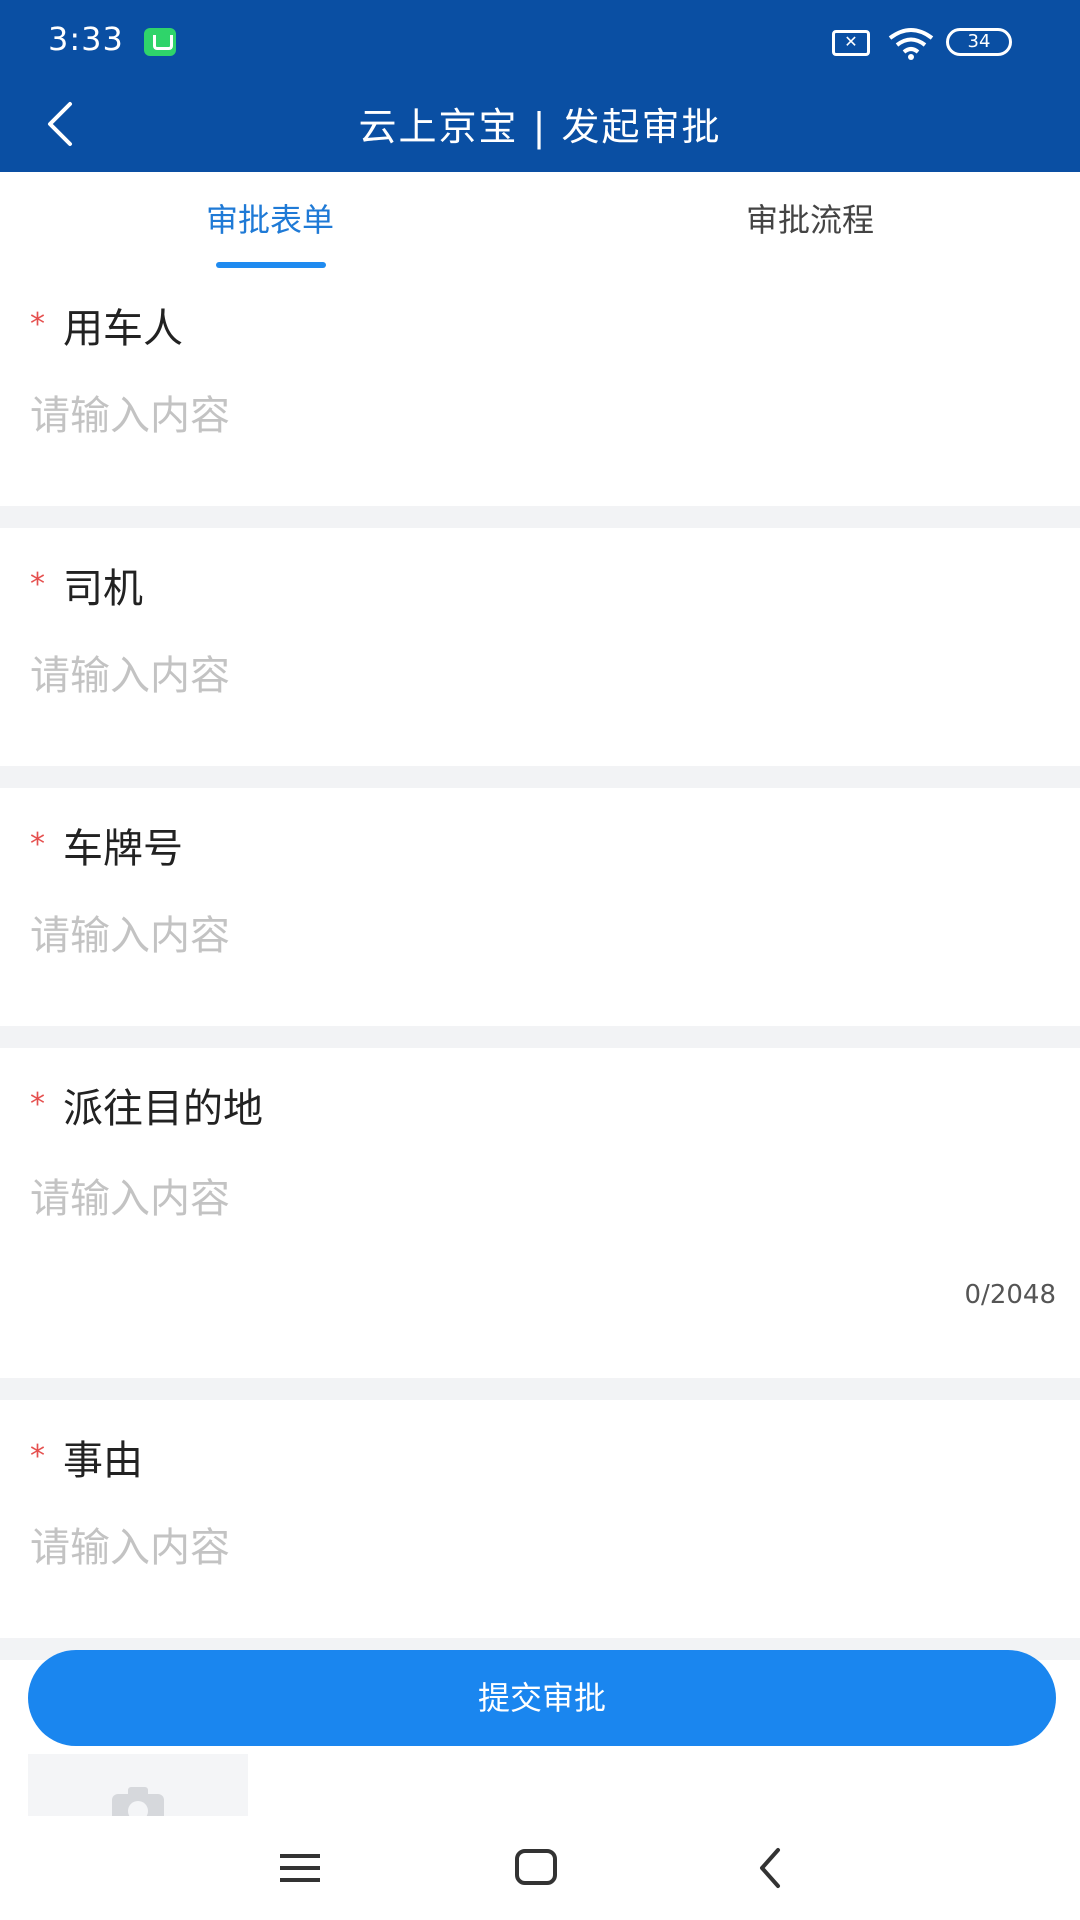  I want to click on wifi-icon, so click(911, 44).